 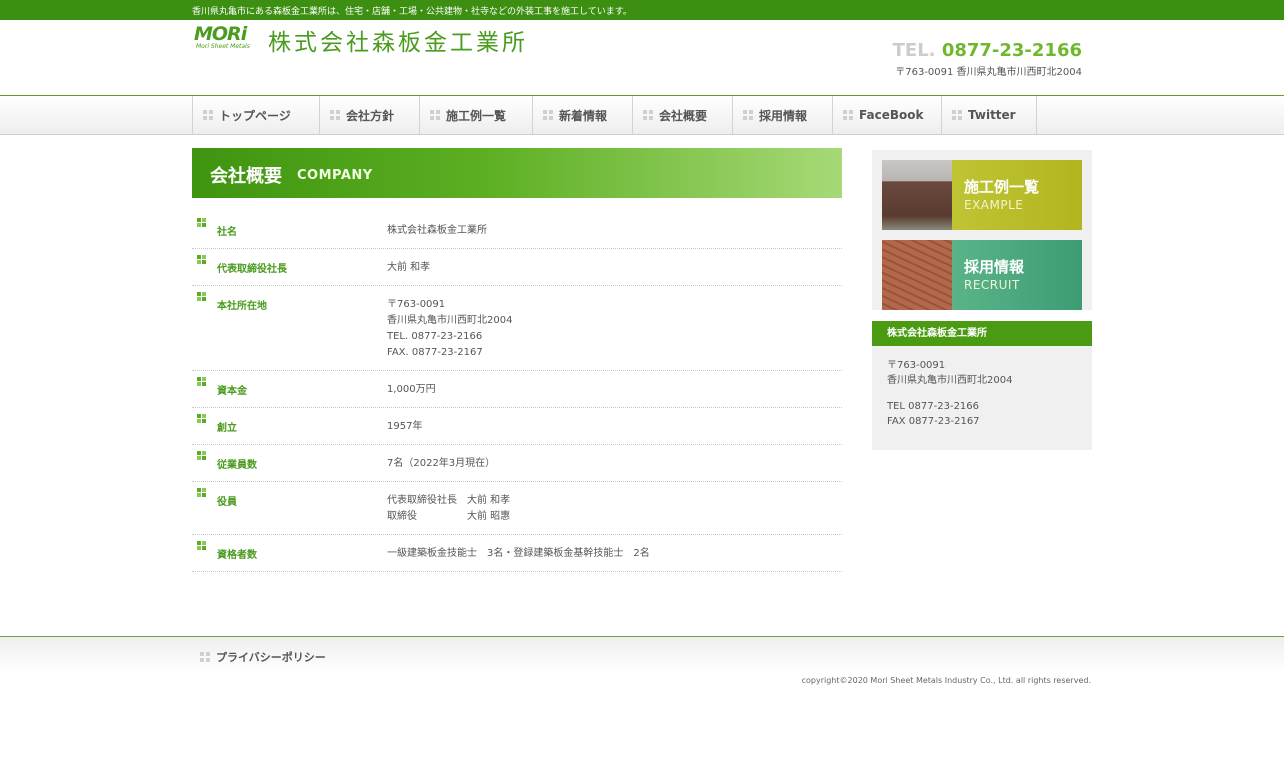 I want to click on company-fax: FAX 0877-23-2167, so click(x=933, y=421).